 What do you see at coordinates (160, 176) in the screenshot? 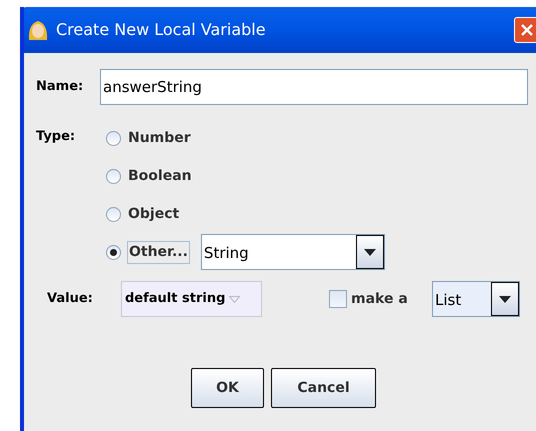
I see `type-option-label: Boolean` at bounding box center [160, 176].